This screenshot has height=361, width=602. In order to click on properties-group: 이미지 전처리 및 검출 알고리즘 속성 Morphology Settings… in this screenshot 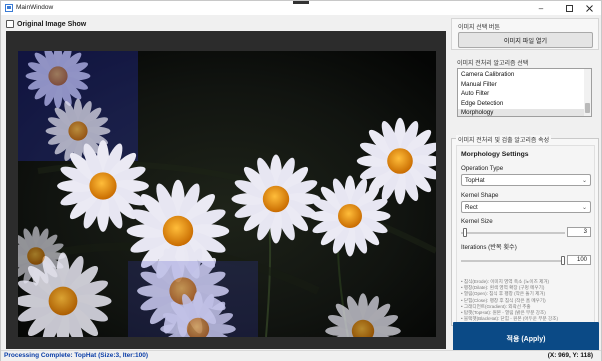, I will do `click(525, 230)`.